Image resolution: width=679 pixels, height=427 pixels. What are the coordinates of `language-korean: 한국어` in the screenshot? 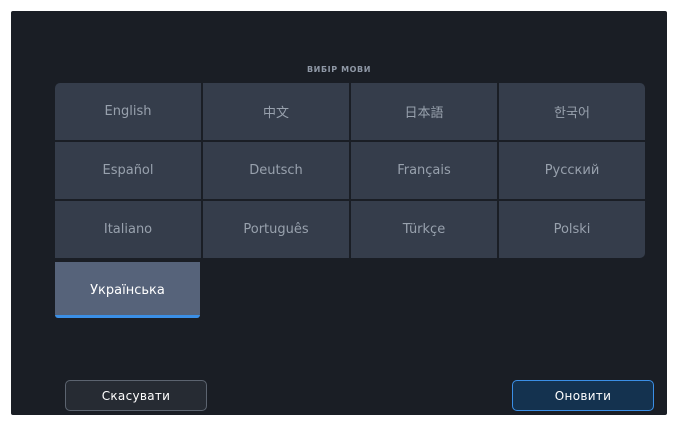 It's located at (572, 111).